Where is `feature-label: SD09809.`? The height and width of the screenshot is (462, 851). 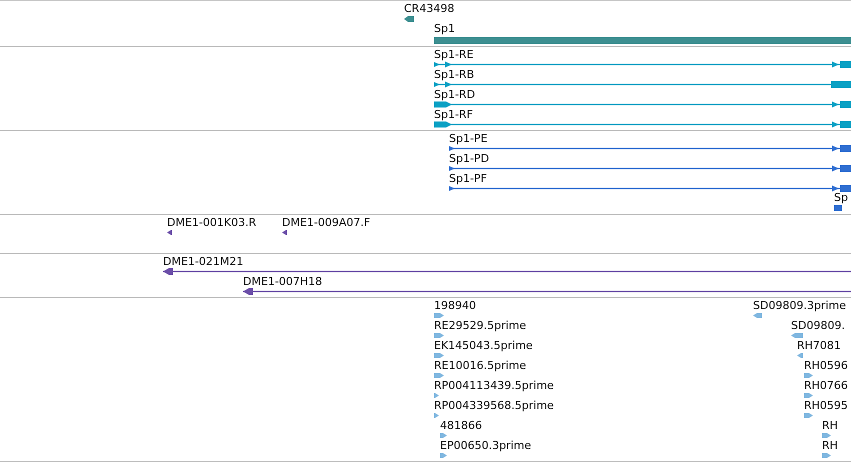
feature-label: SD09809. is located at coordinates (818, 325).